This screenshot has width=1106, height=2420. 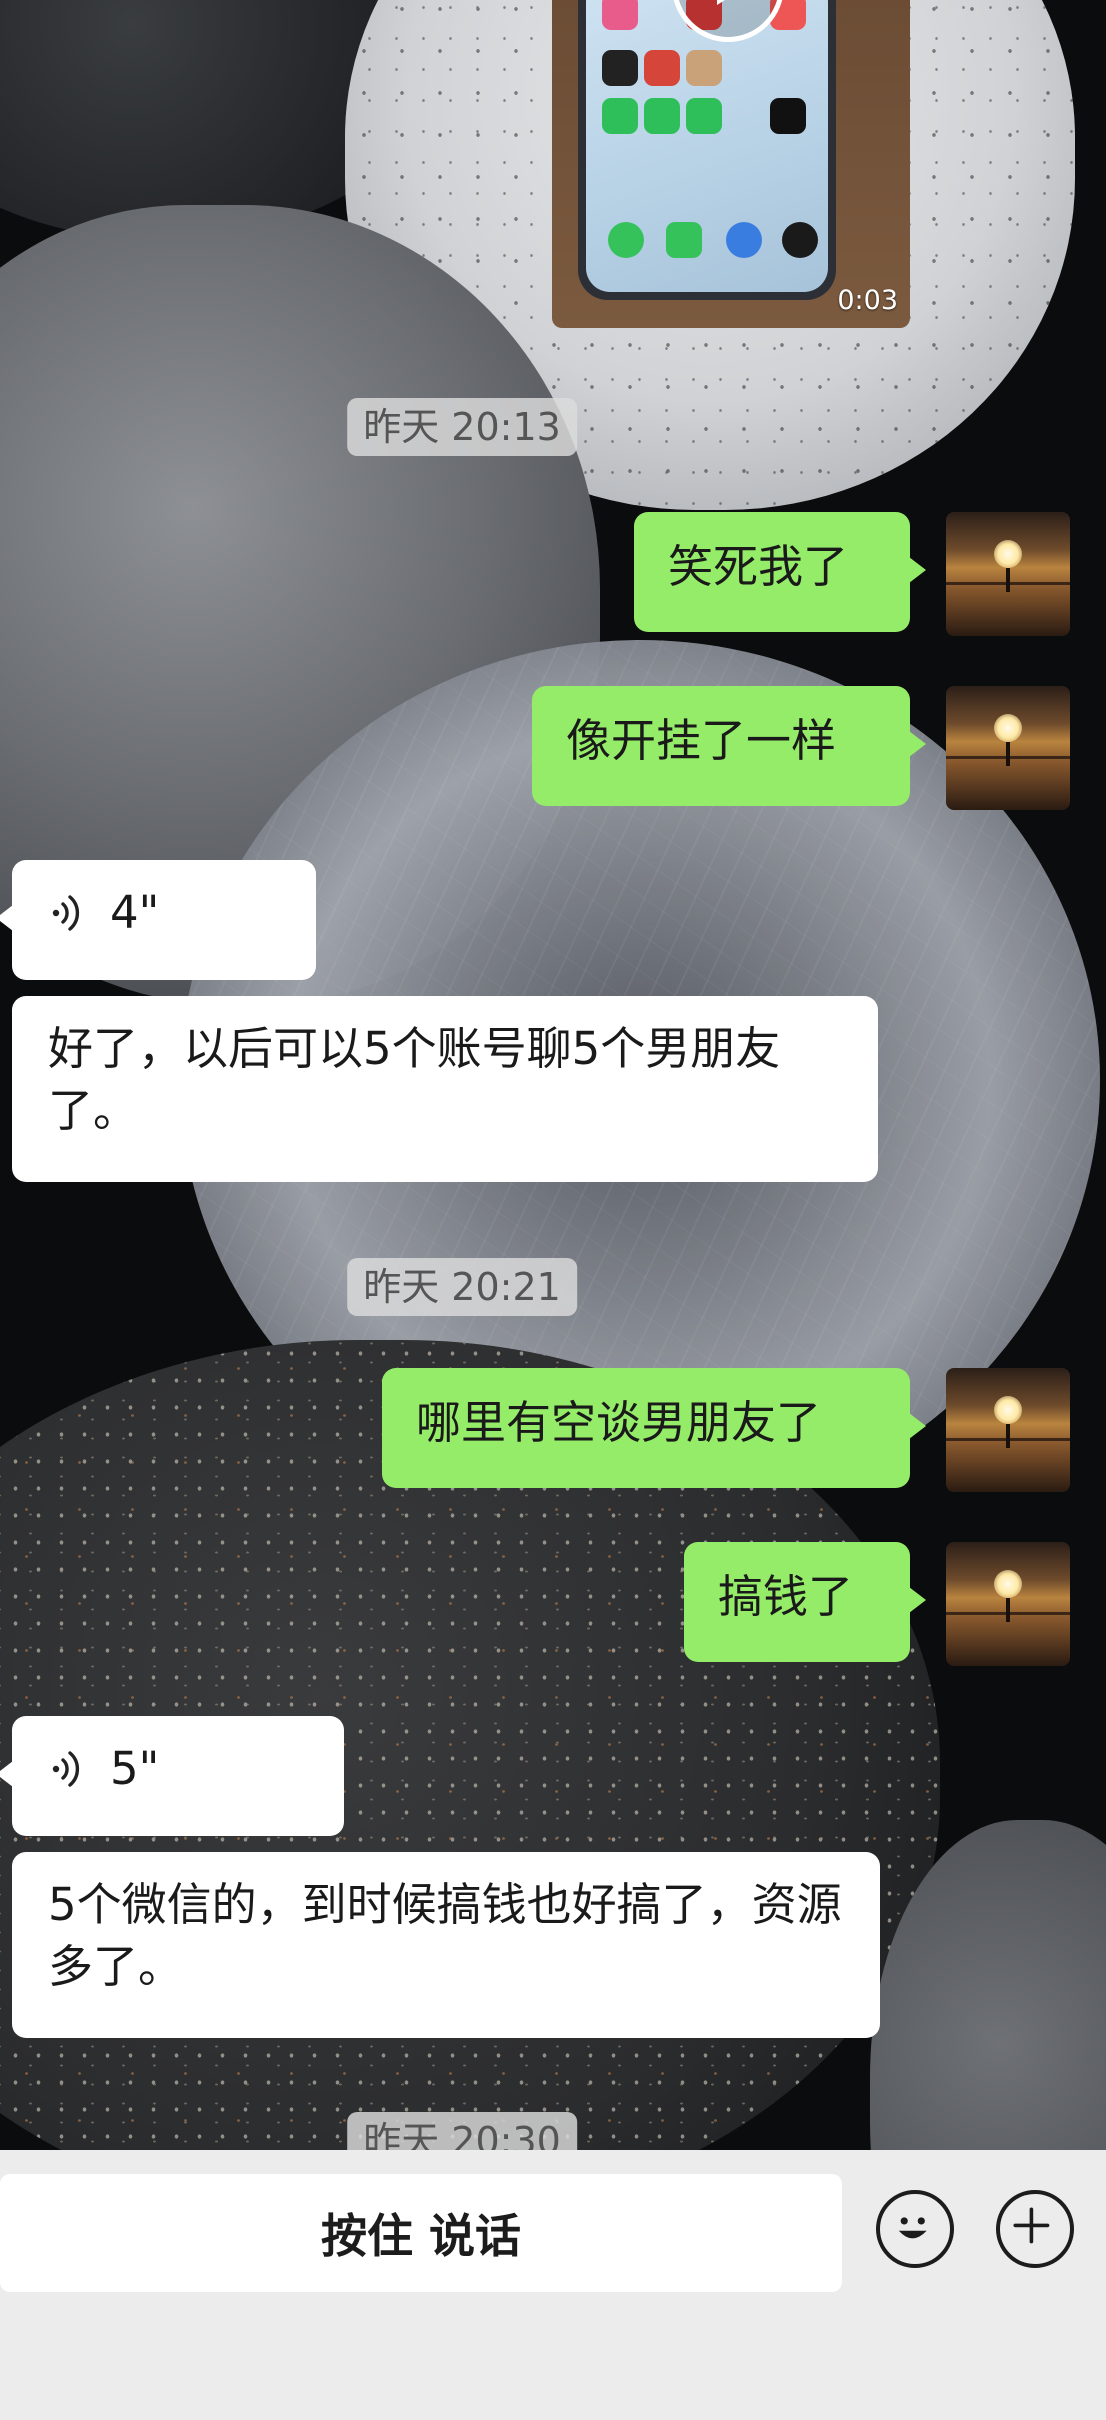 I want to click on hold-to-talk-button: 按住 说话, so click(x=421, y=2233).